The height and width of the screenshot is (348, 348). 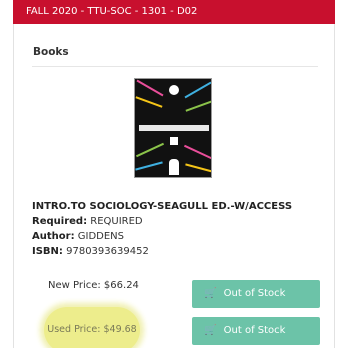 I want to click on course-header: FALL 2020 - TTU-SOC - 1301 - D02, so click(x=174, y=12).